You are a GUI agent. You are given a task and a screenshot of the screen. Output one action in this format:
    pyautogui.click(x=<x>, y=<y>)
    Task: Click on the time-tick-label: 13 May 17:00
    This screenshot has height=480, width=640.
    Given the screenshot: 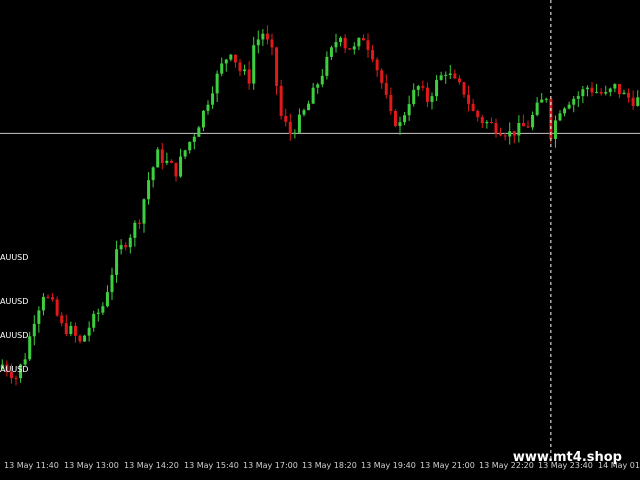 What is the action you would take?
    pyautogui.click(x=270, y=465)
    